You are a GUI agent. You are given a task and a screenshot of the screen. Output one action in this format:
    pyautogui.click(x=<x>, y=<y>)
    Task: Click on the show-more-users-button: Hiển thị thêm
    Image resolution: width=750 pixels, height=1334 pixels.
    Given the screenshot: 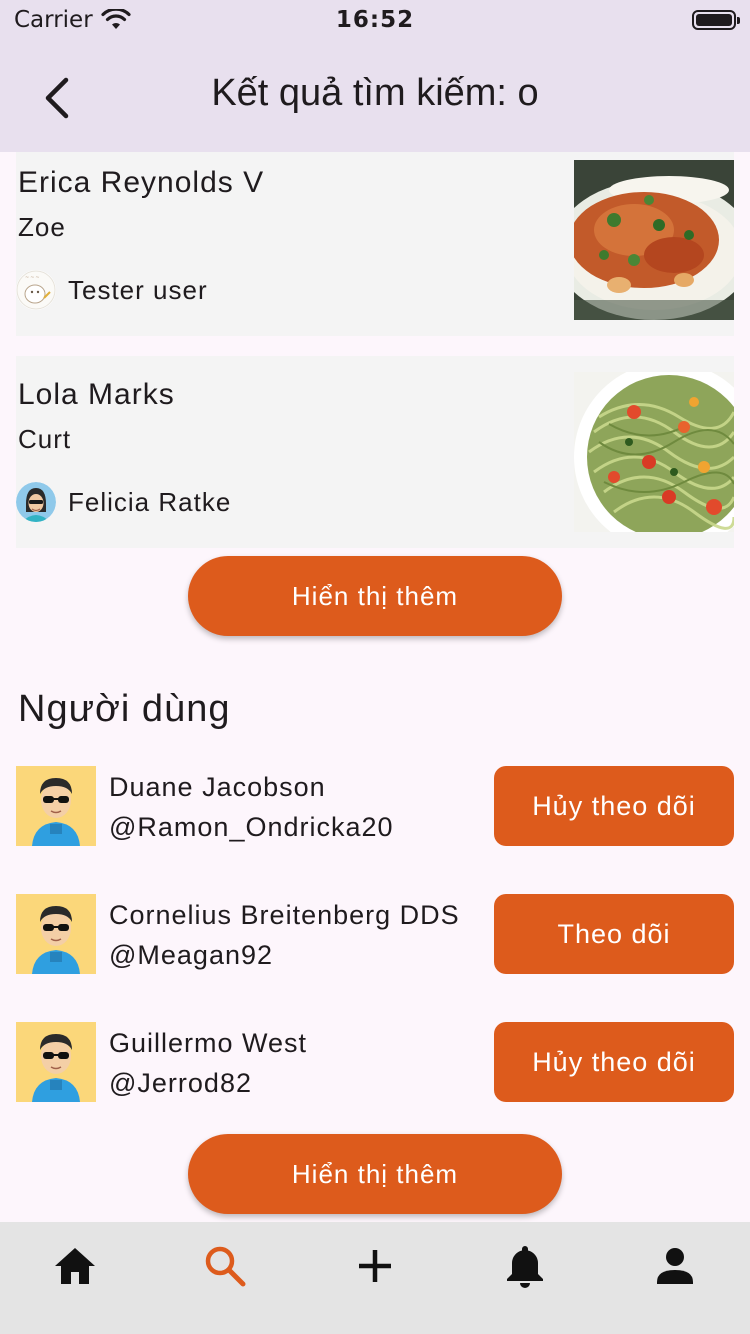 What is the action you would take?
    pyautogui.click(x=375, y=1174)
    